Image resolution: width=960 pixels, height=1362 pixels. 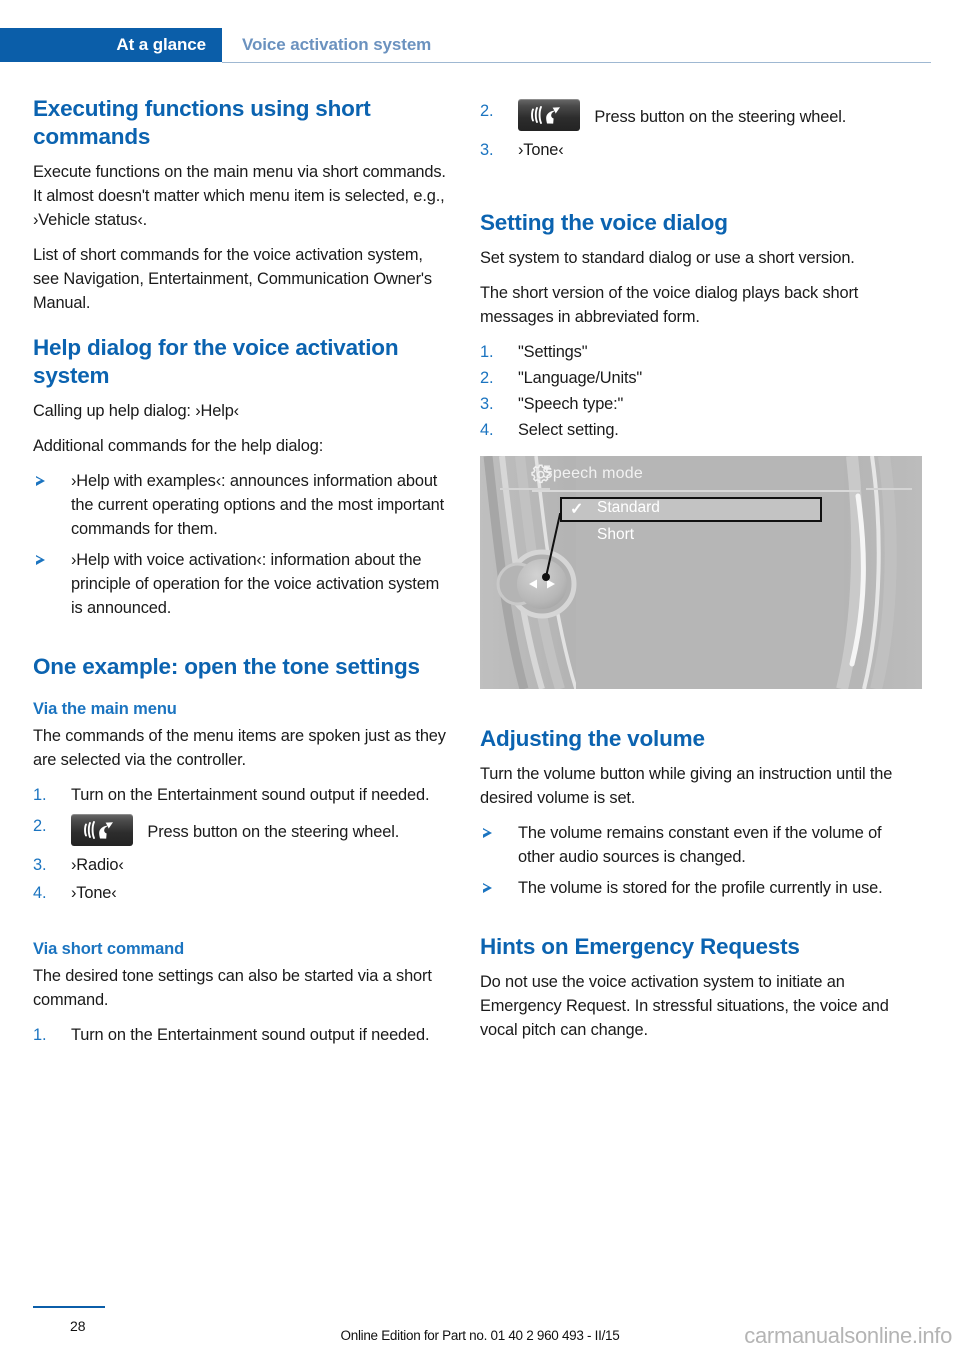 What do you see at coordinates (615, 535) in the screenshot?
I see `figure-menu-item-short: Short` at bounding box center [615, 535].